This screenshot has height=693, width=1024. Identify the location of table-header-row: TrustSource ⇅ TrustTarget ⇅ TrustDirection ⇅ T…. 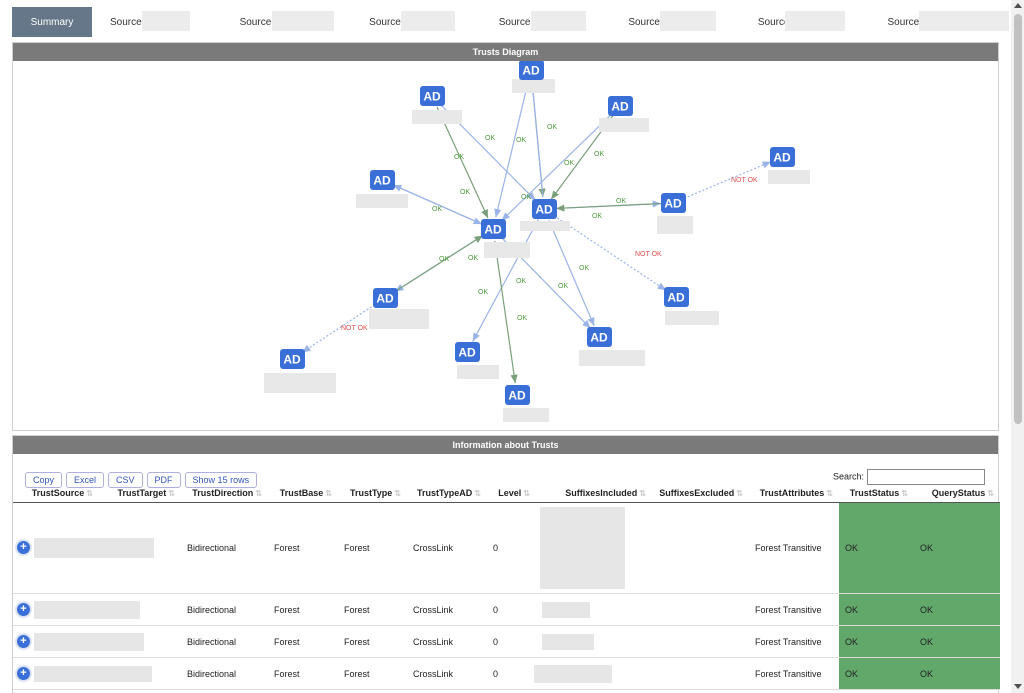
(506, 493).